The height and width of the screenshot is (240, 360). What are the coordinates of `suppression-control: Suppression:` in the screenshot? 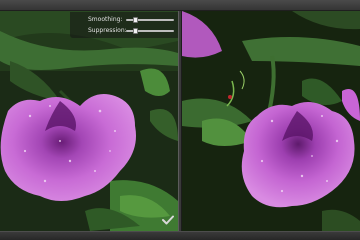 It's located at (125, 31).